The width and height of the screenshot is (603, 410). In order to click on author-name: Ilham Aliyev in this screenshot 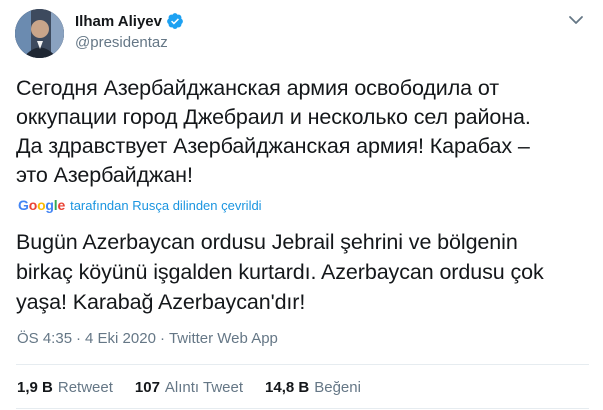, I will do `click(118, 21)`.